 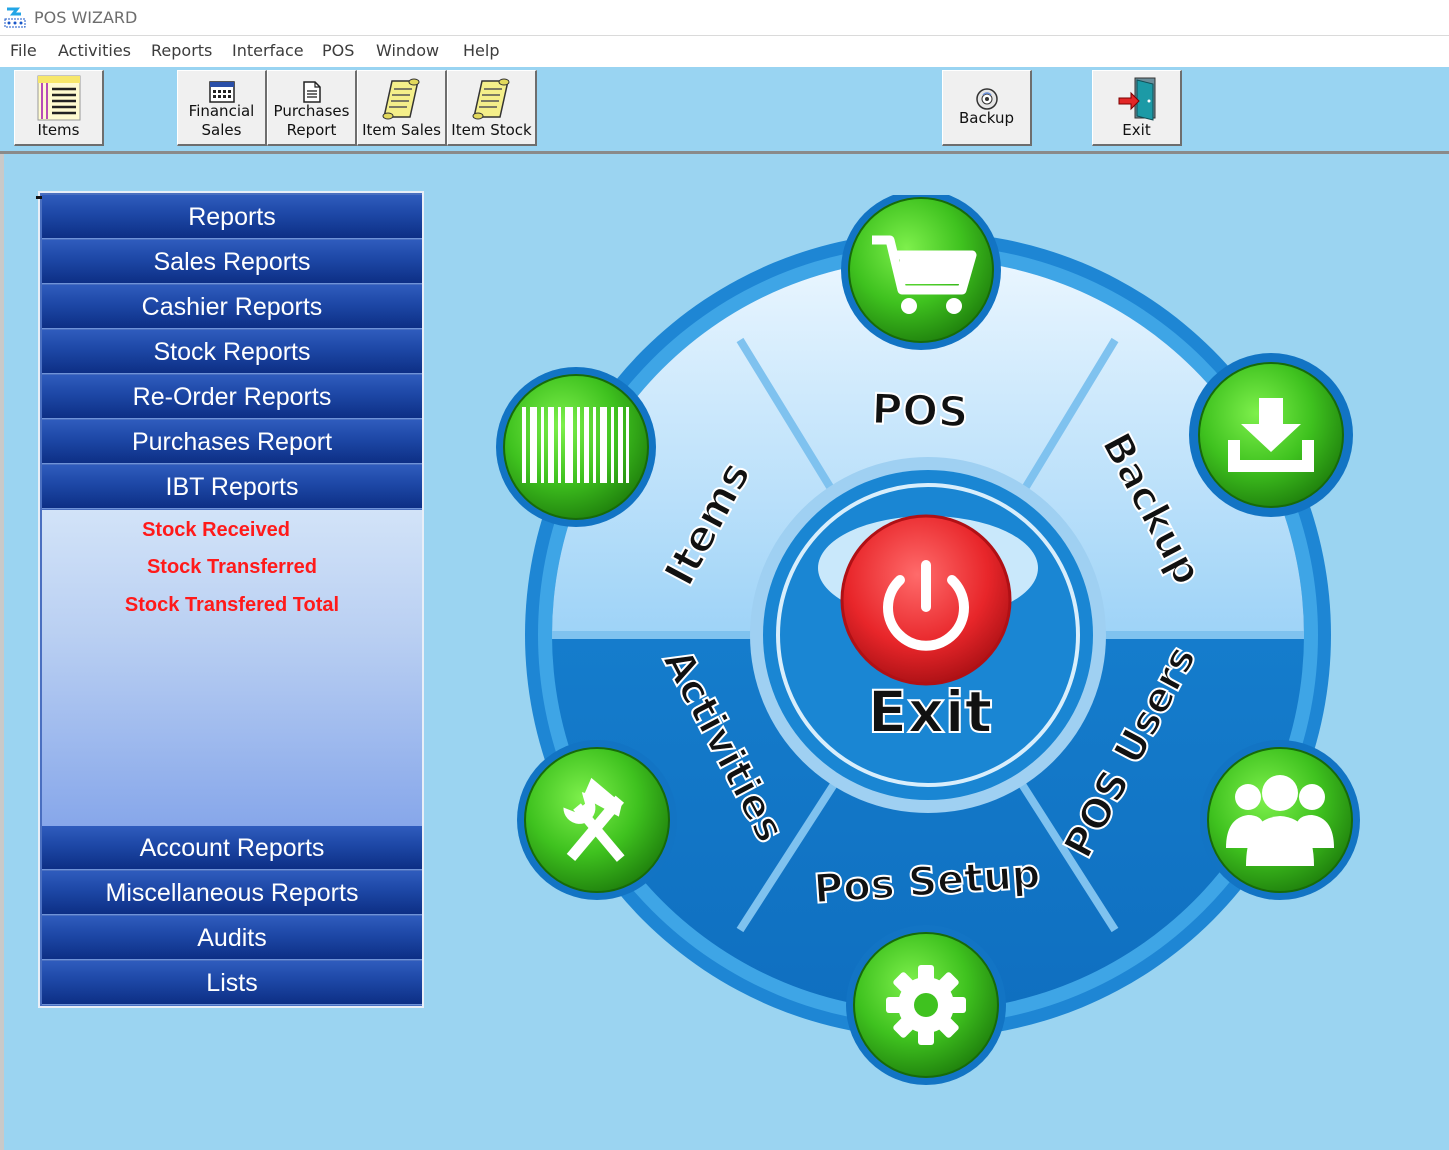 I want to click on miscellaneous-reports-button: Miscellaneous Reports, so click(x=232, y=893).